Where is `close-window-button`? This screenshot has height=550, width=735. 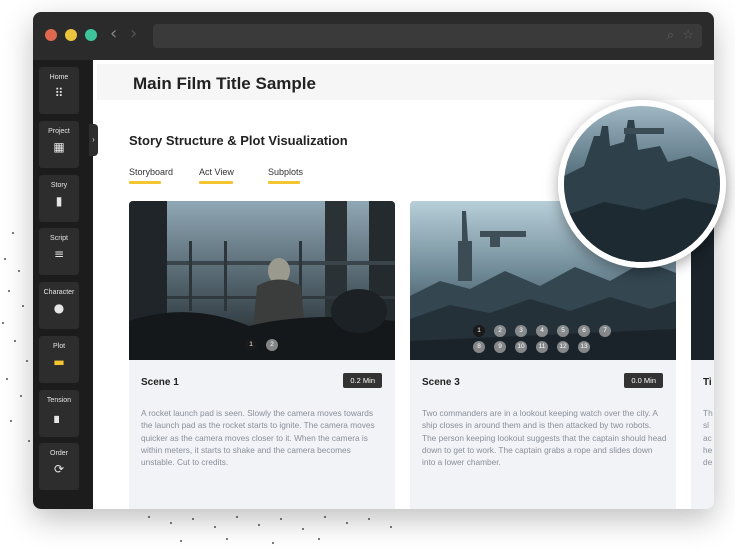 close-window-button is located at coordinates (51, 35).